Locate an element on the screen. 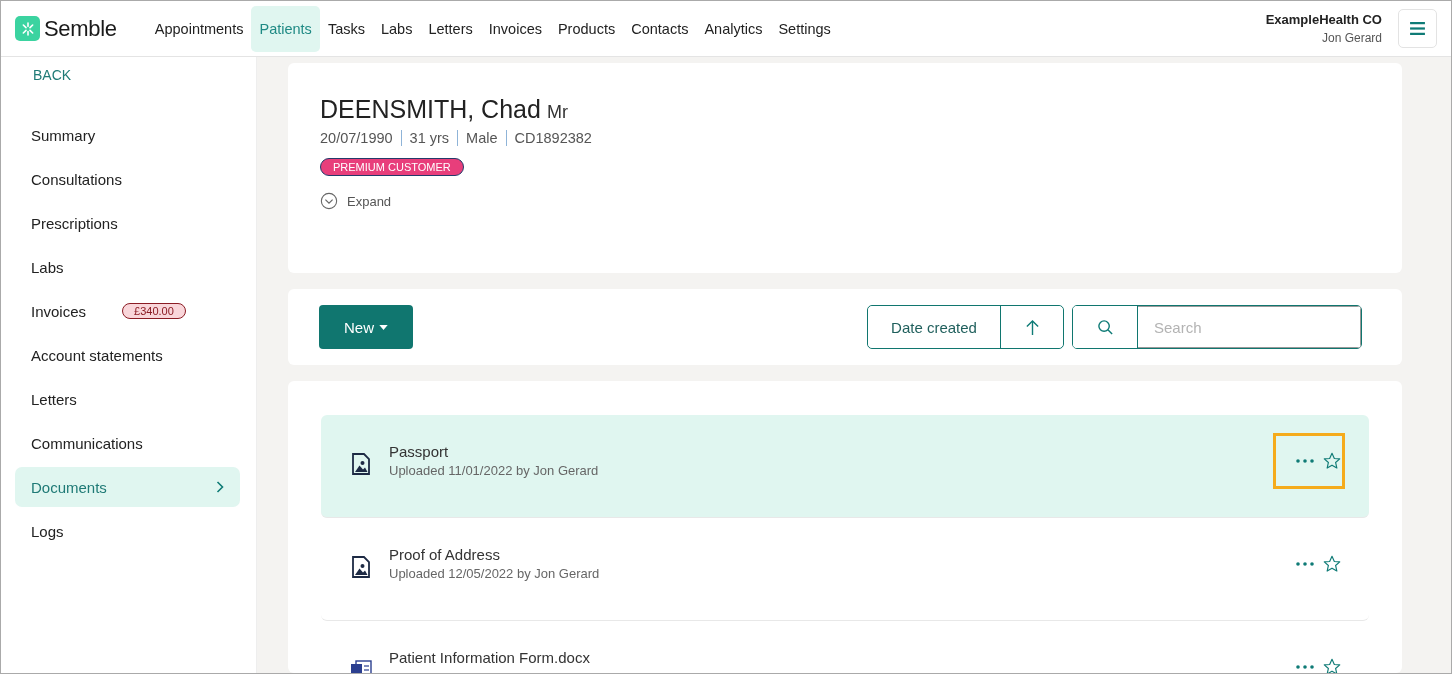  back-link: BACK is located at coordinates (127, 81).